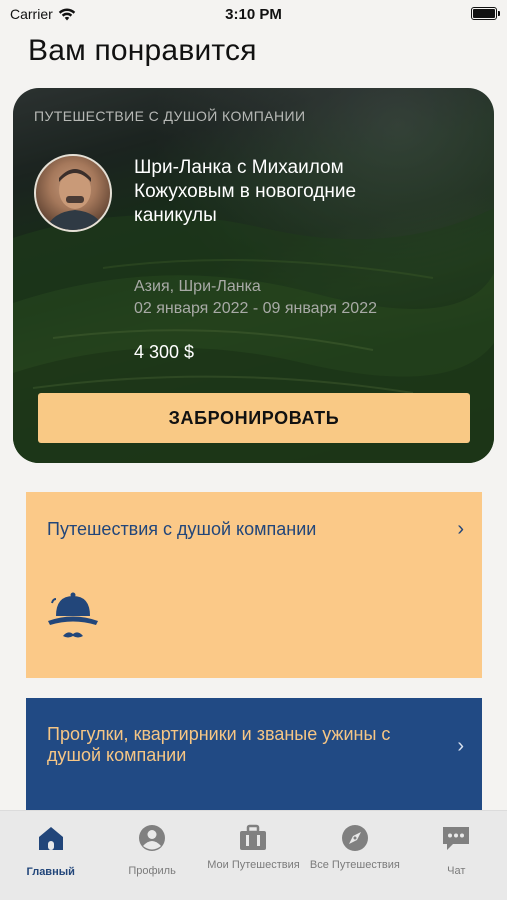 The width and height of the screenshot is (507, 900). I want to click on host-avatar, so click(73, 193).